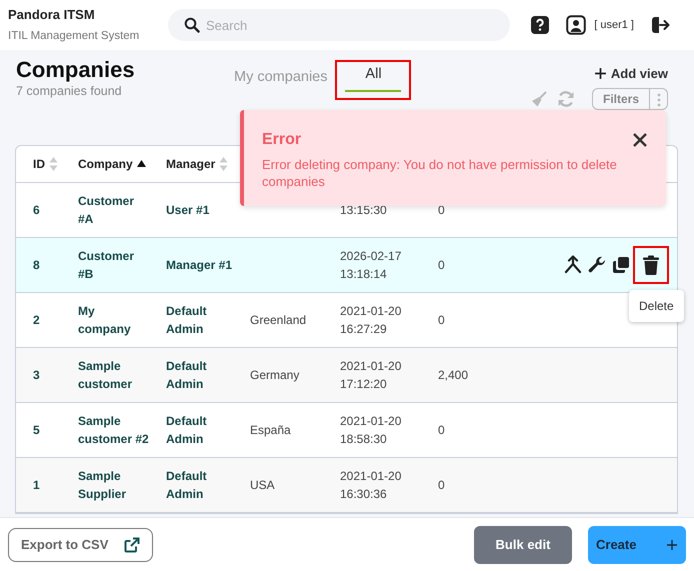  I want to click on view-tab: All, so click(373, 80).